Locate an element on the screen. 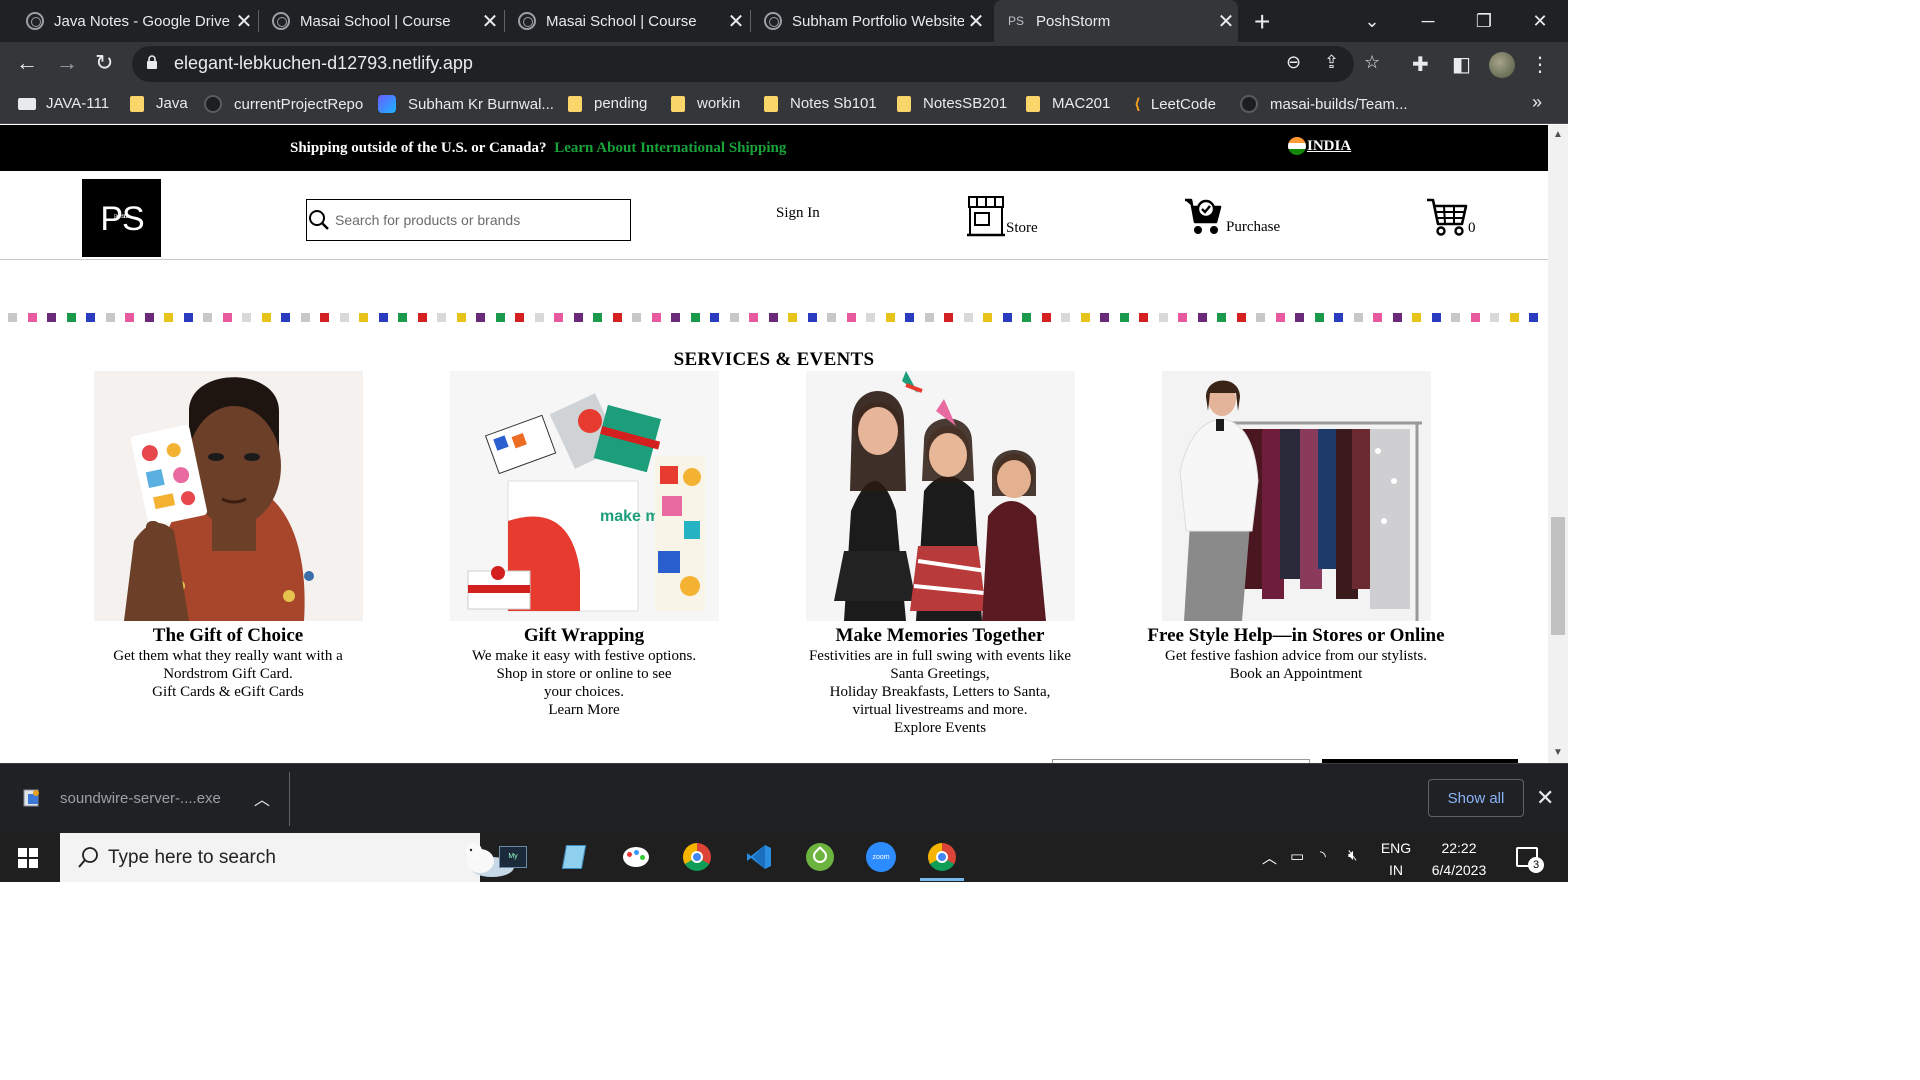  profile-avatar is located at coordinates (1502, 65).